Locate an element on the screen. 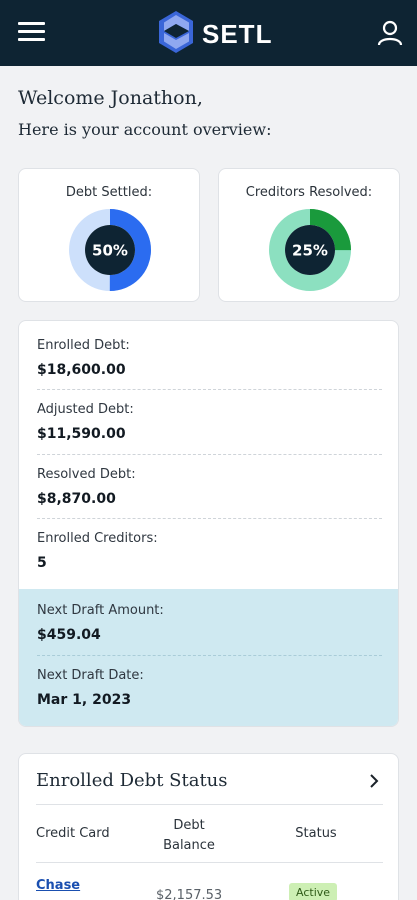 This screenshot has width=417, height=900. overview-subtitle: Here is your account overview: is located at coordinates (145, 129).